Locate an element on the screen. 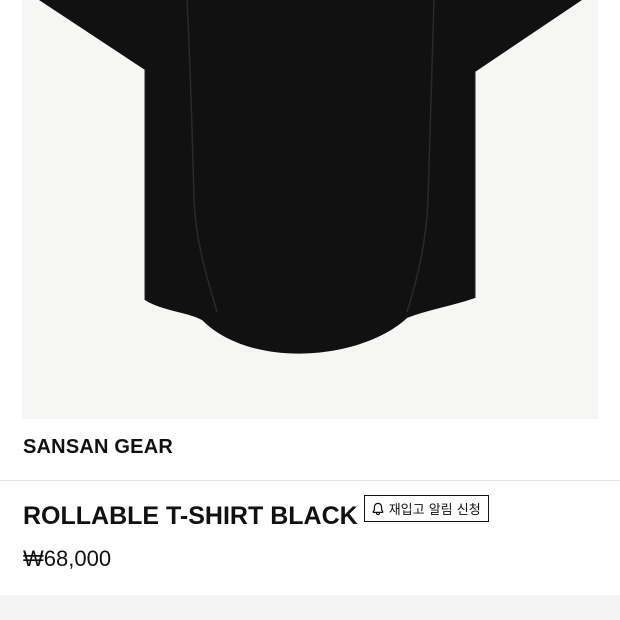  info-section is located at coordinates (310, 607).